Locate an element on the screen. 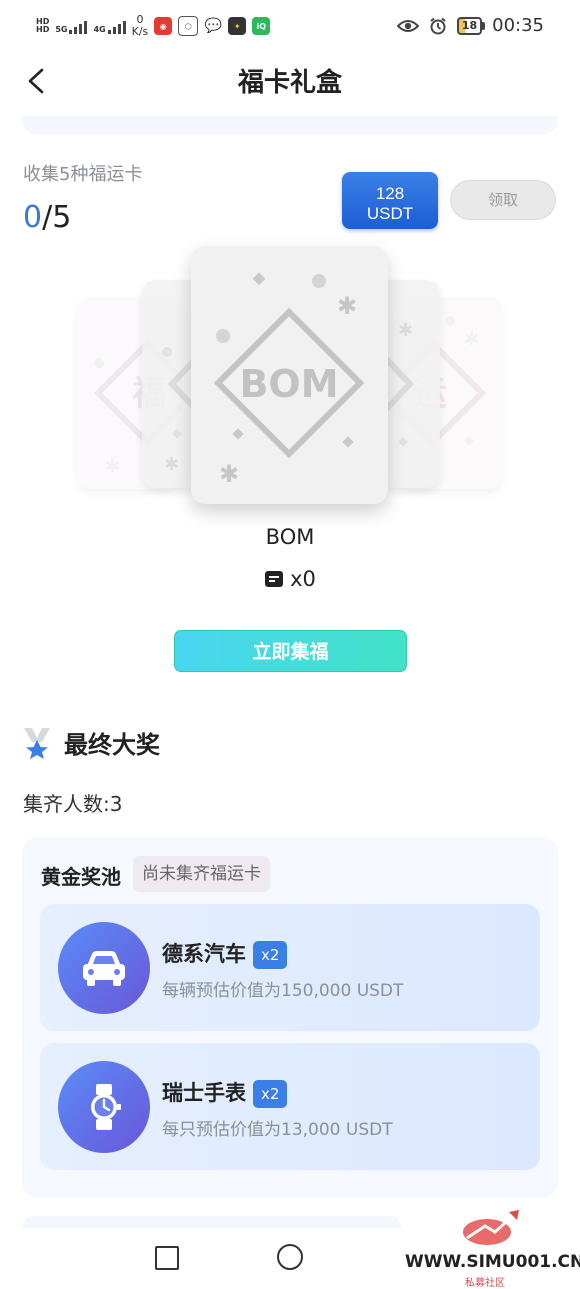 The image size is (580, 1289). status-left: HD HD 5G 4G 0 K/s ◉ ⬡ 💬 ✦ iQ is located at coordinates (153, 25).